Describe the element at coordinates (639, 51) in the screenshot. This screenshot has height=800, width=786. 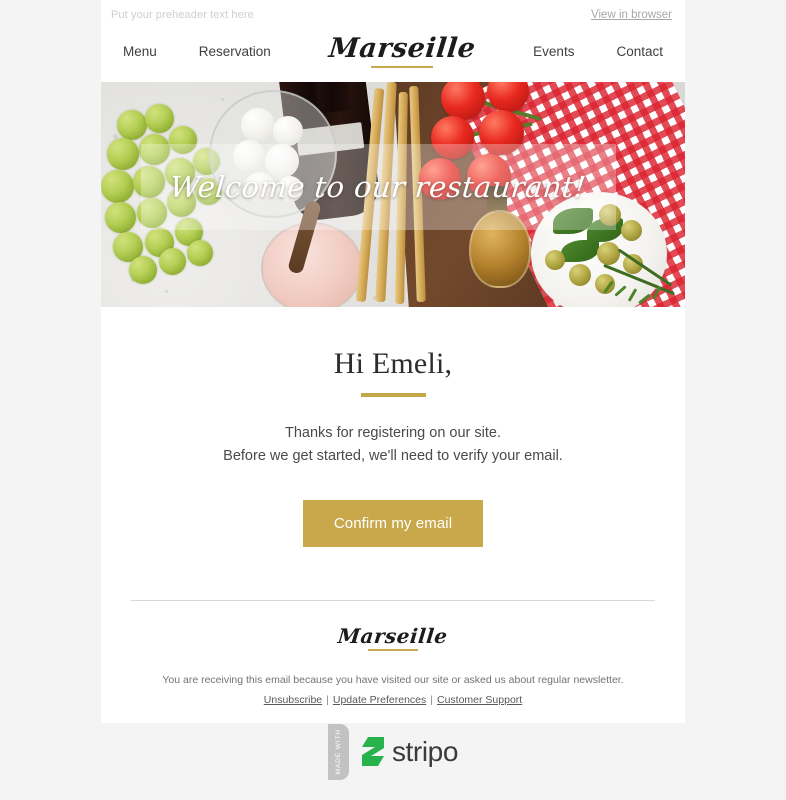
I see `nav-item-contact: Contact` at that location.